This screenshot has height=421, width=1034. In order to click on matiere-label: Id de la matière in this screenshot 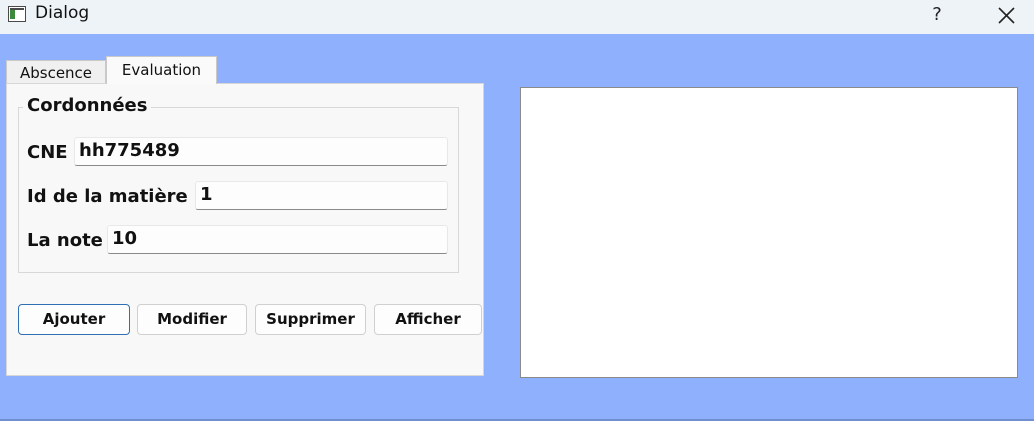, I will do `click(107, 196)`.